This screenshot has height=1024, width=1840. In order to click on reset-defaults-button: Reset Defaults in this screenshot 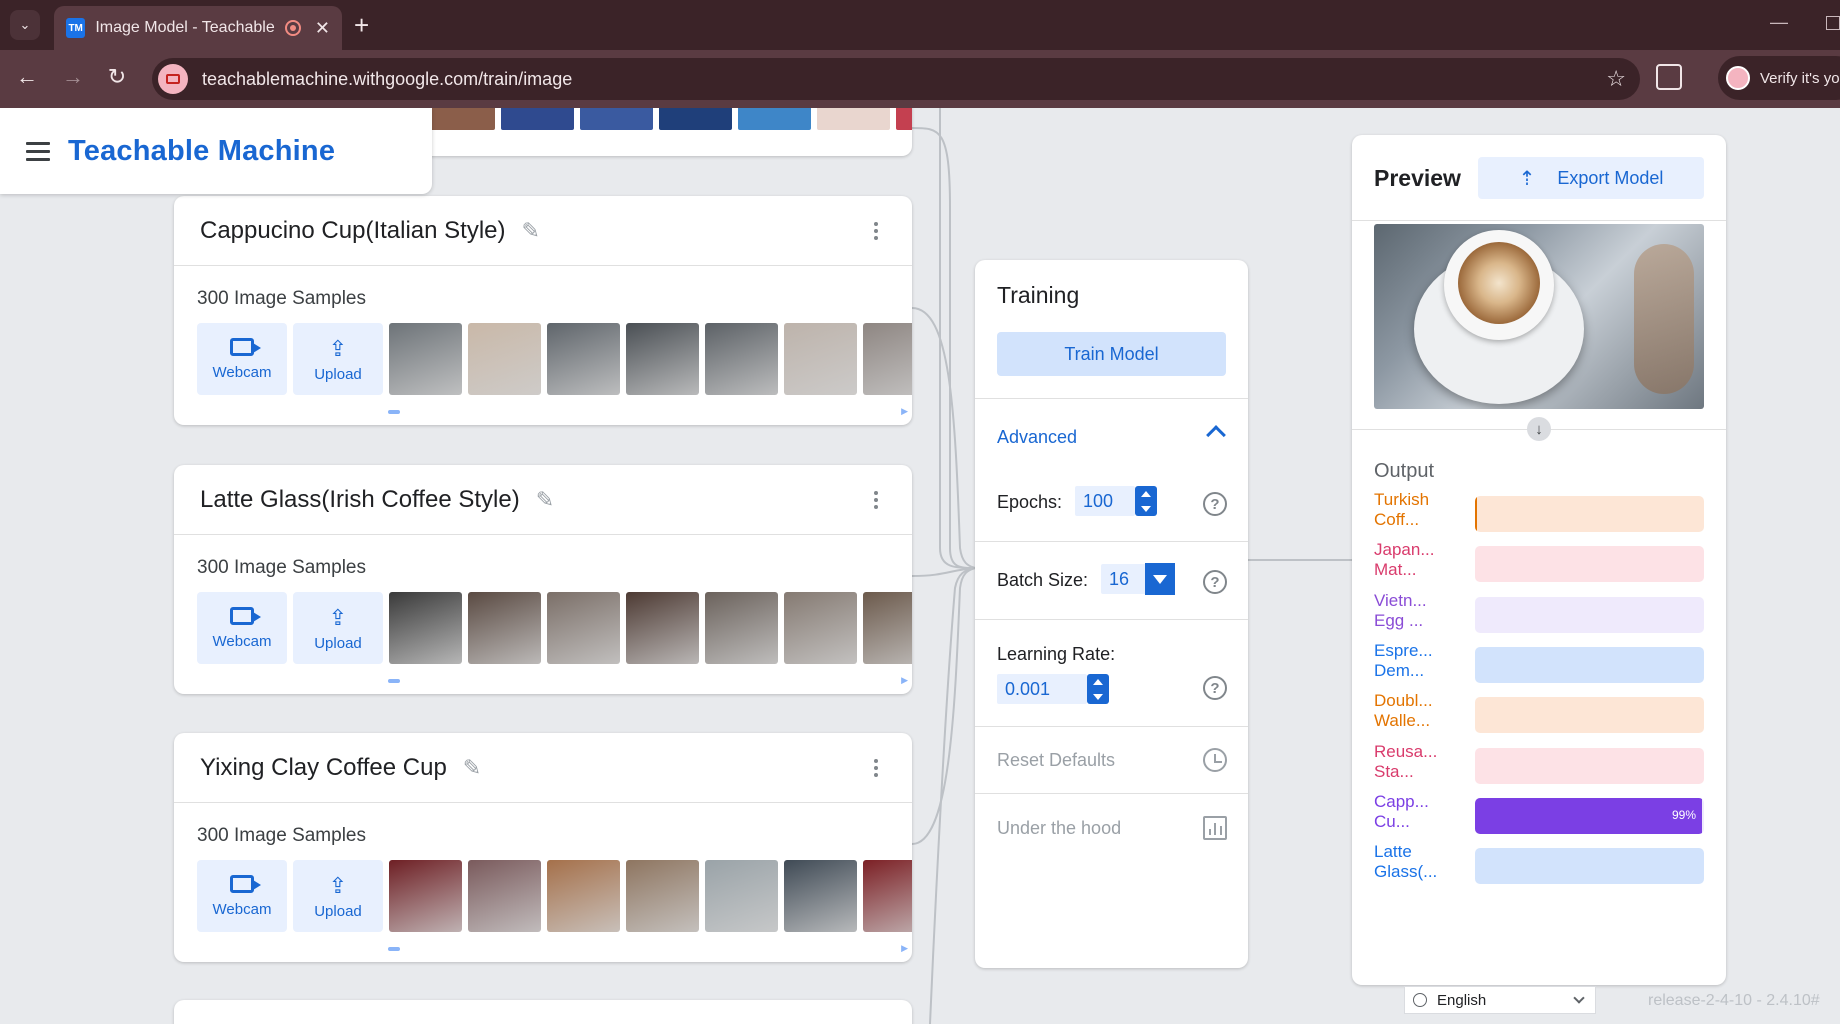, I will do `click(1056, 760)`.